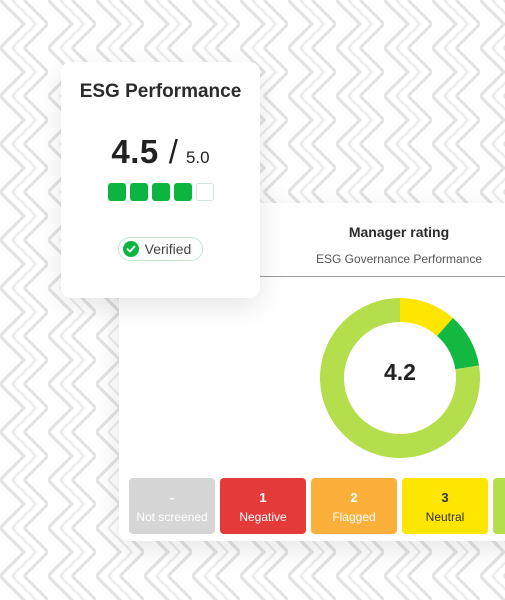 This screenshot has width=505, height=600. What do you see at coordinates (354, 506) in the screenshot?
I see `rating-scale-box: 2 Flagged` at bounding box center [354, 506].